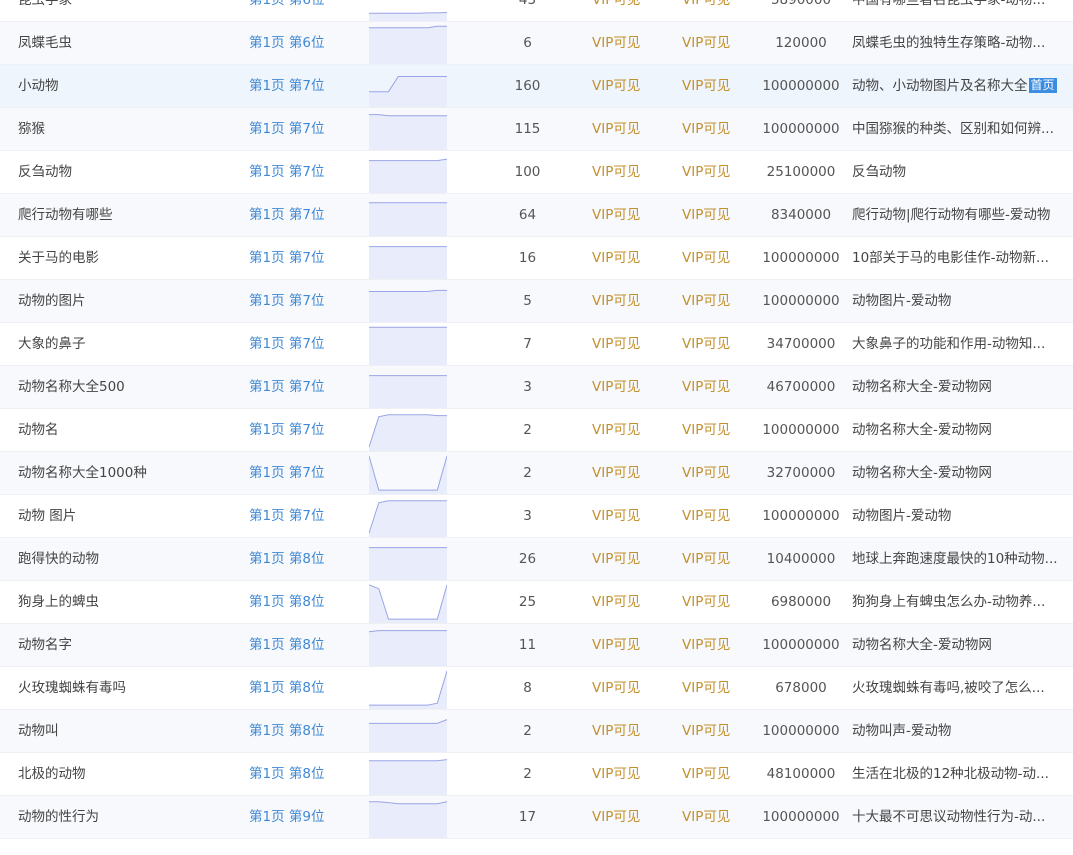 The image size is (1073, 855). What do you see at coordinates (957, 172) in the screenshot?
I see `page-title-cell: 反刍动物` at bounding box center [957, 172].